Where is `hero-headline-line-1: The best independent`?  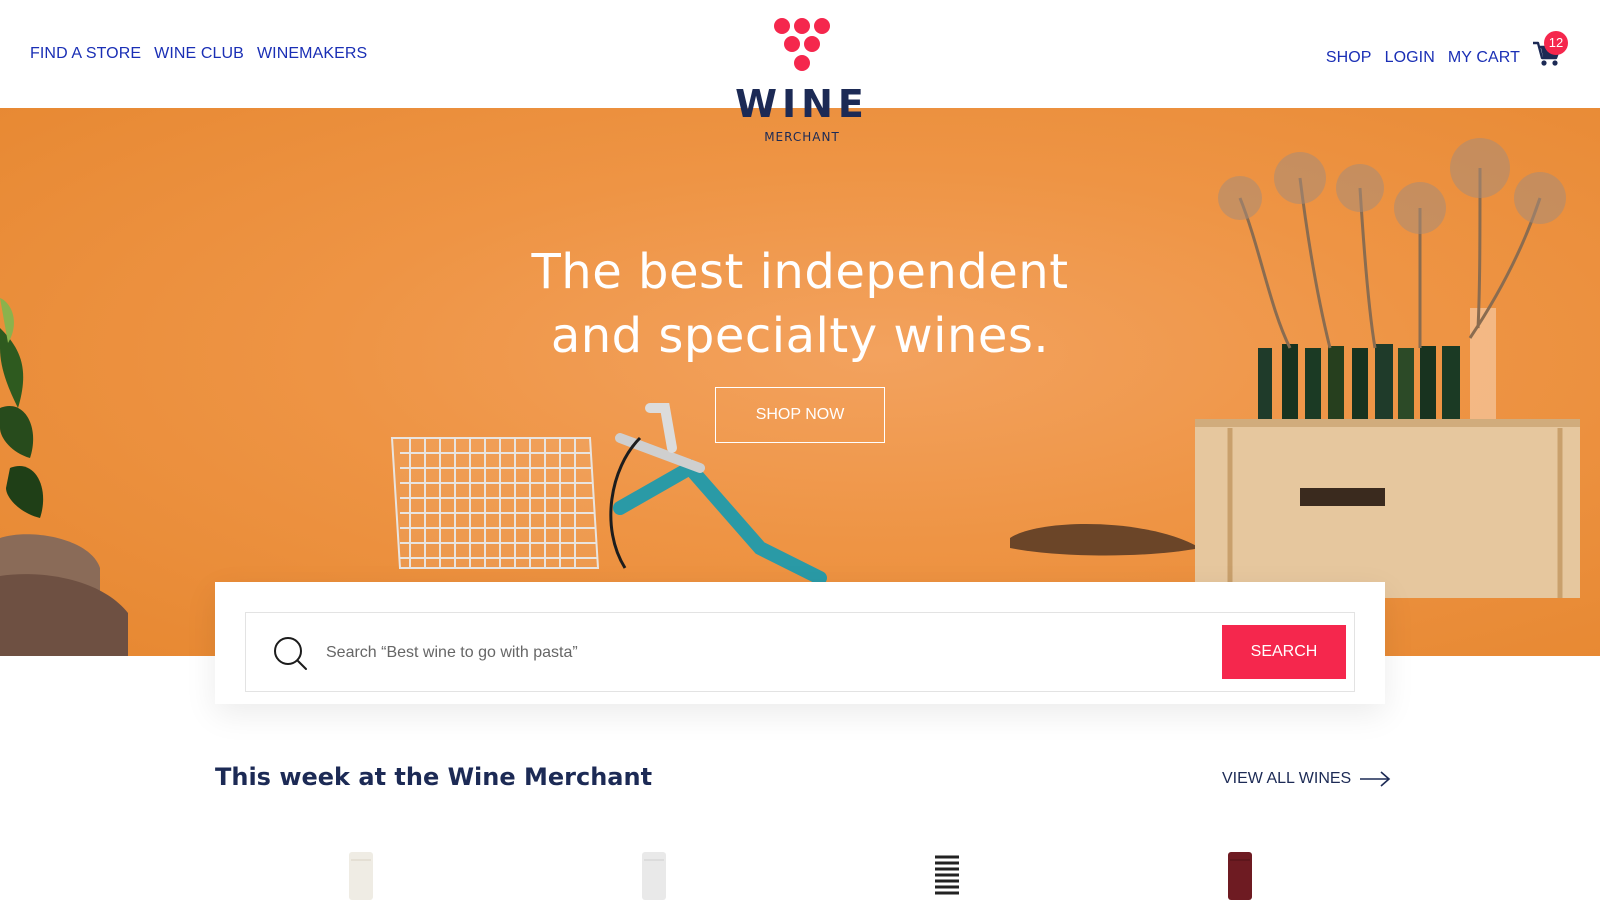
hero-headline-line-1: The best independent is located at coordinates (800, 272).